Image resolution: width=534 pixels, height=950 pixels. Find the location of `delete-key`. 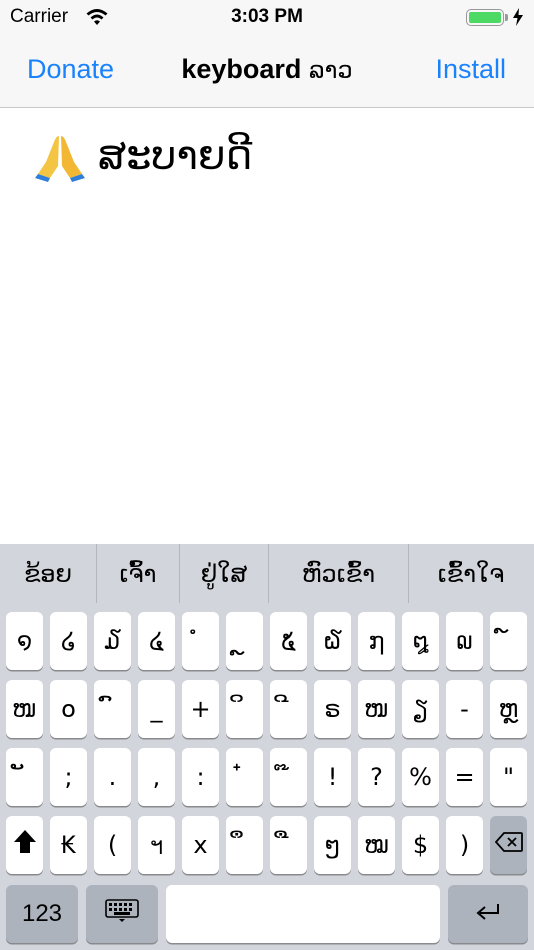

delete-key is located at coordinates (508, 845).